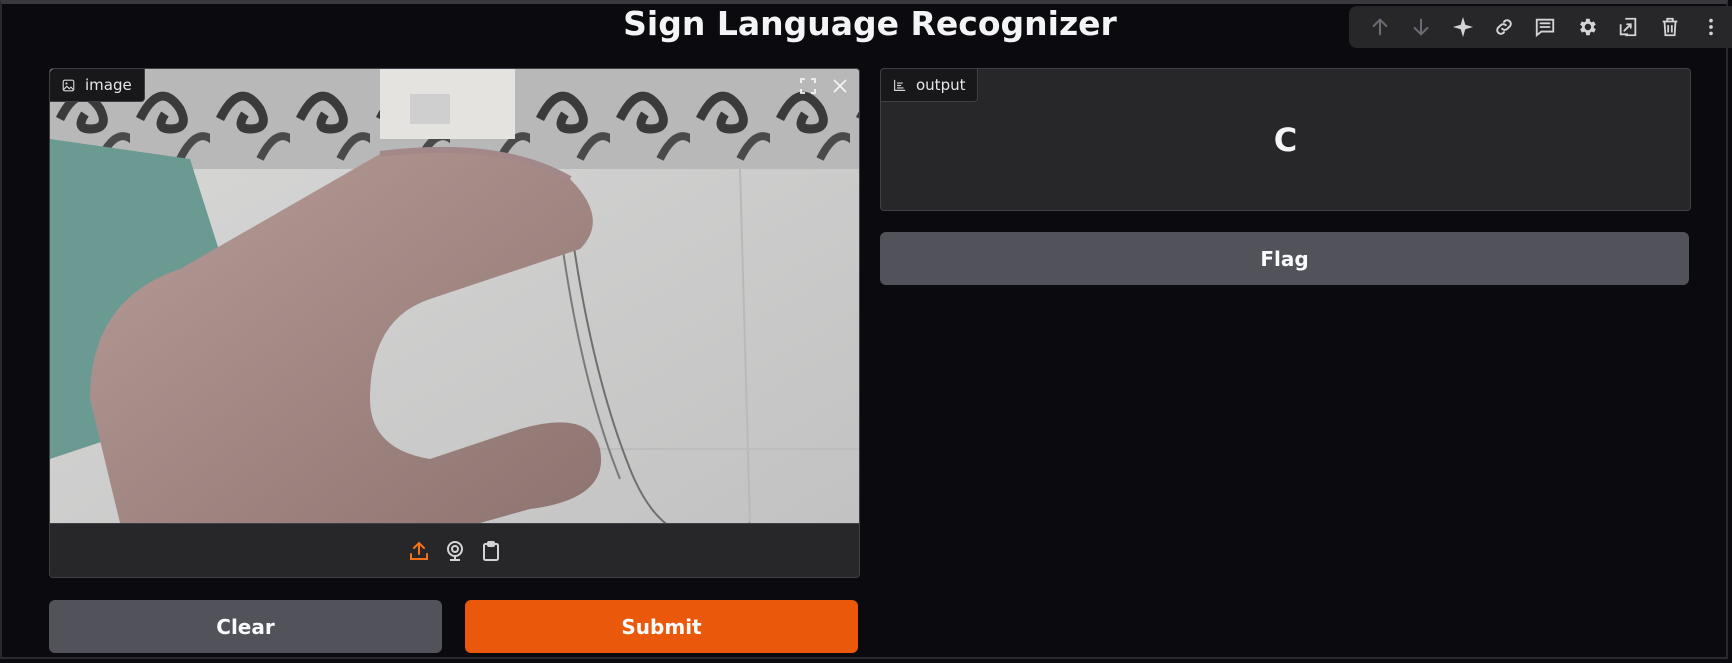  What do you see at coordinates (1284, 258) in the screenshot?
I see `flag-button: Flag` at bounding box center [1284, 258].